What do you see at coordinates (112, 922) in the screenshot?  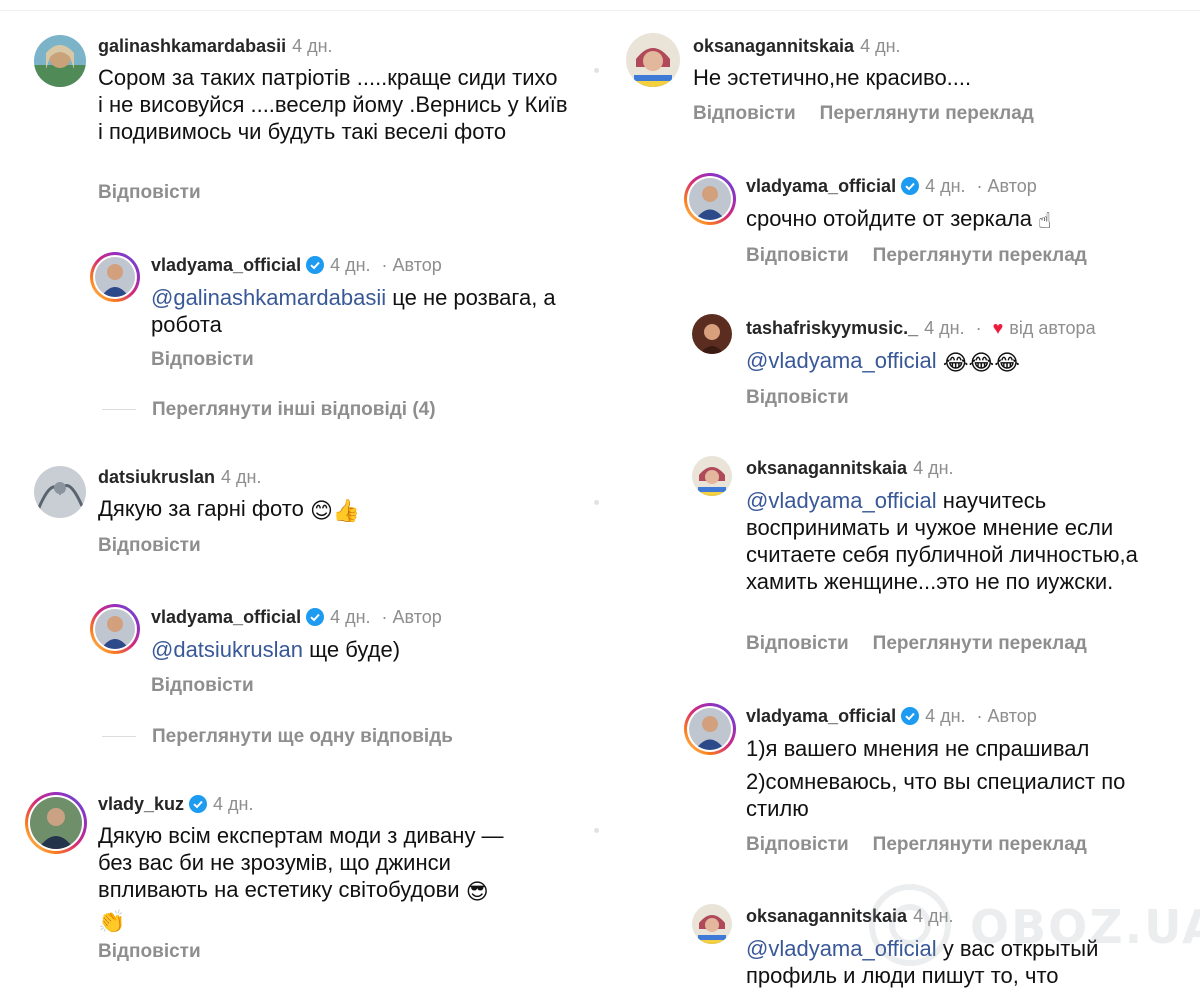 I see `clapping-hands-emoji-icon: 👏` at bounding box center [112, 922].